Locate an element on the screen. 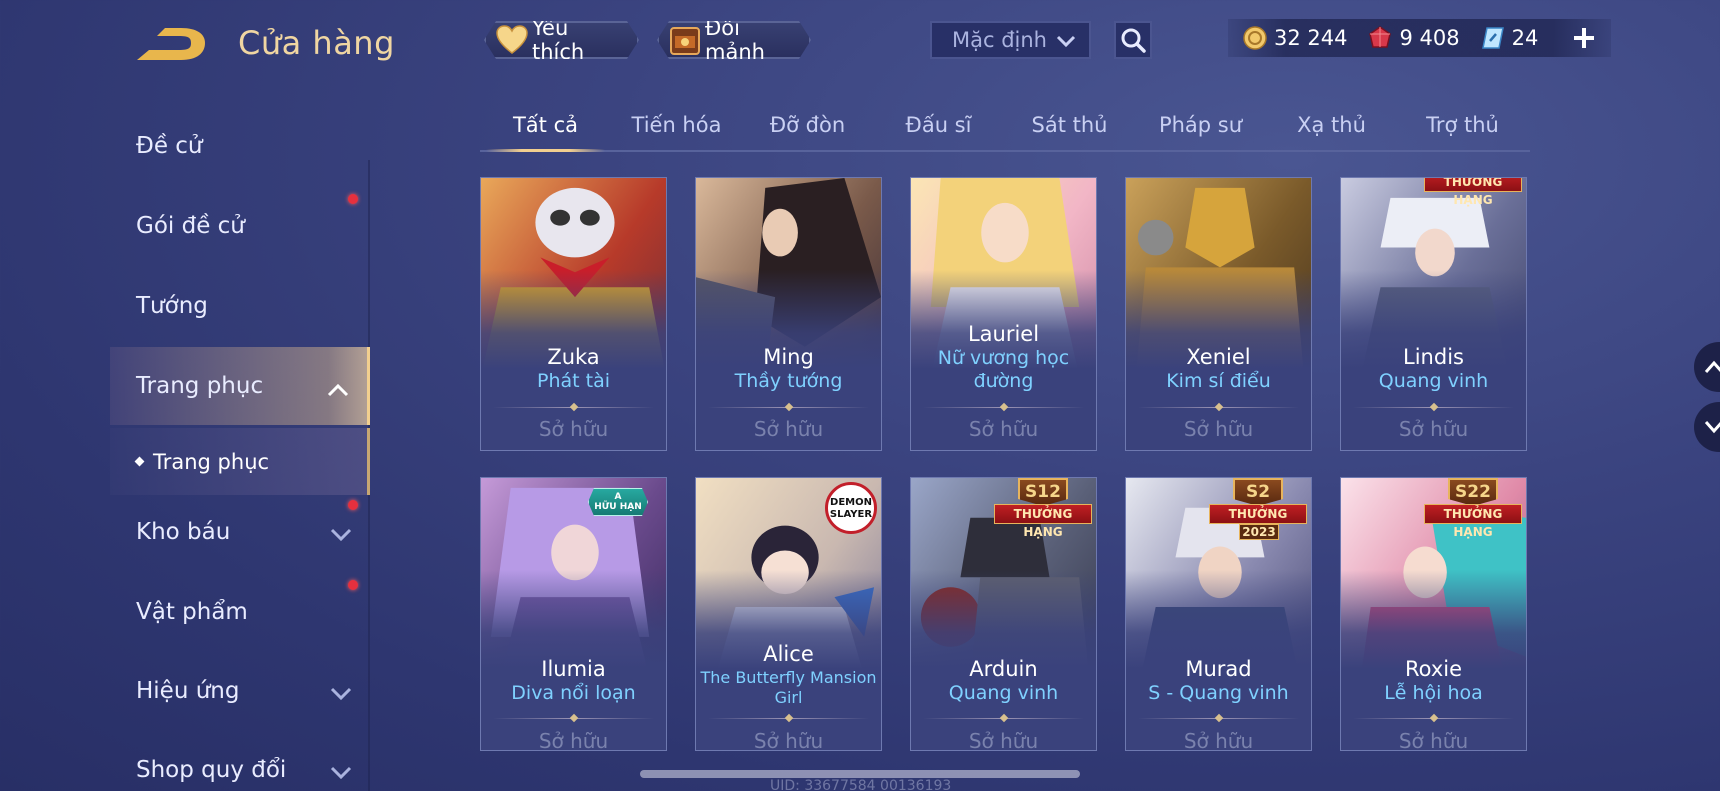 This screenshot has height=791, width=1720. tab-assassin: Sát thủ is located at coordinates (1069, 125).